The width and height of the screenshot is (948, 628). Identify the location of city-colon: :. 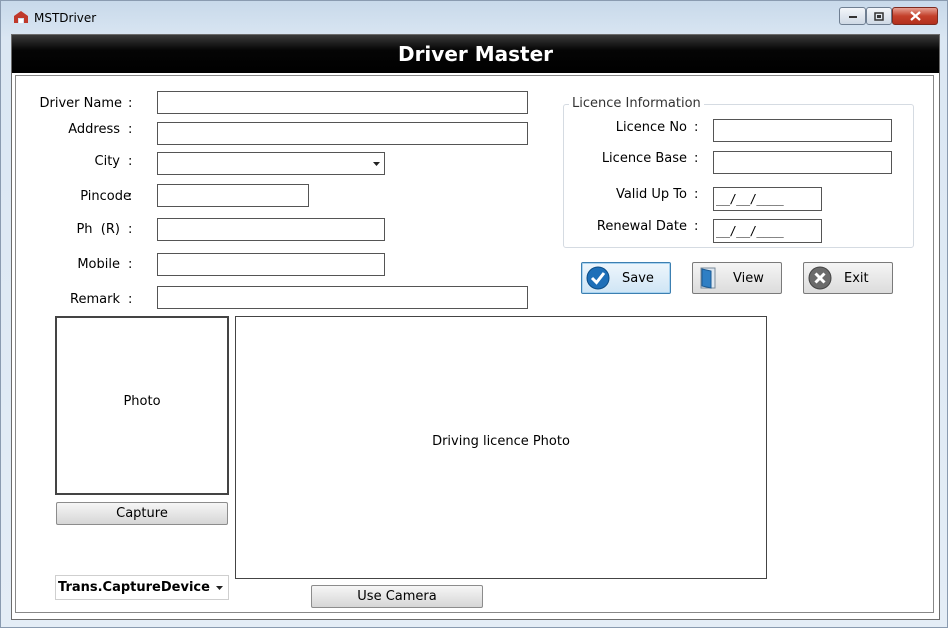
(130, 161).